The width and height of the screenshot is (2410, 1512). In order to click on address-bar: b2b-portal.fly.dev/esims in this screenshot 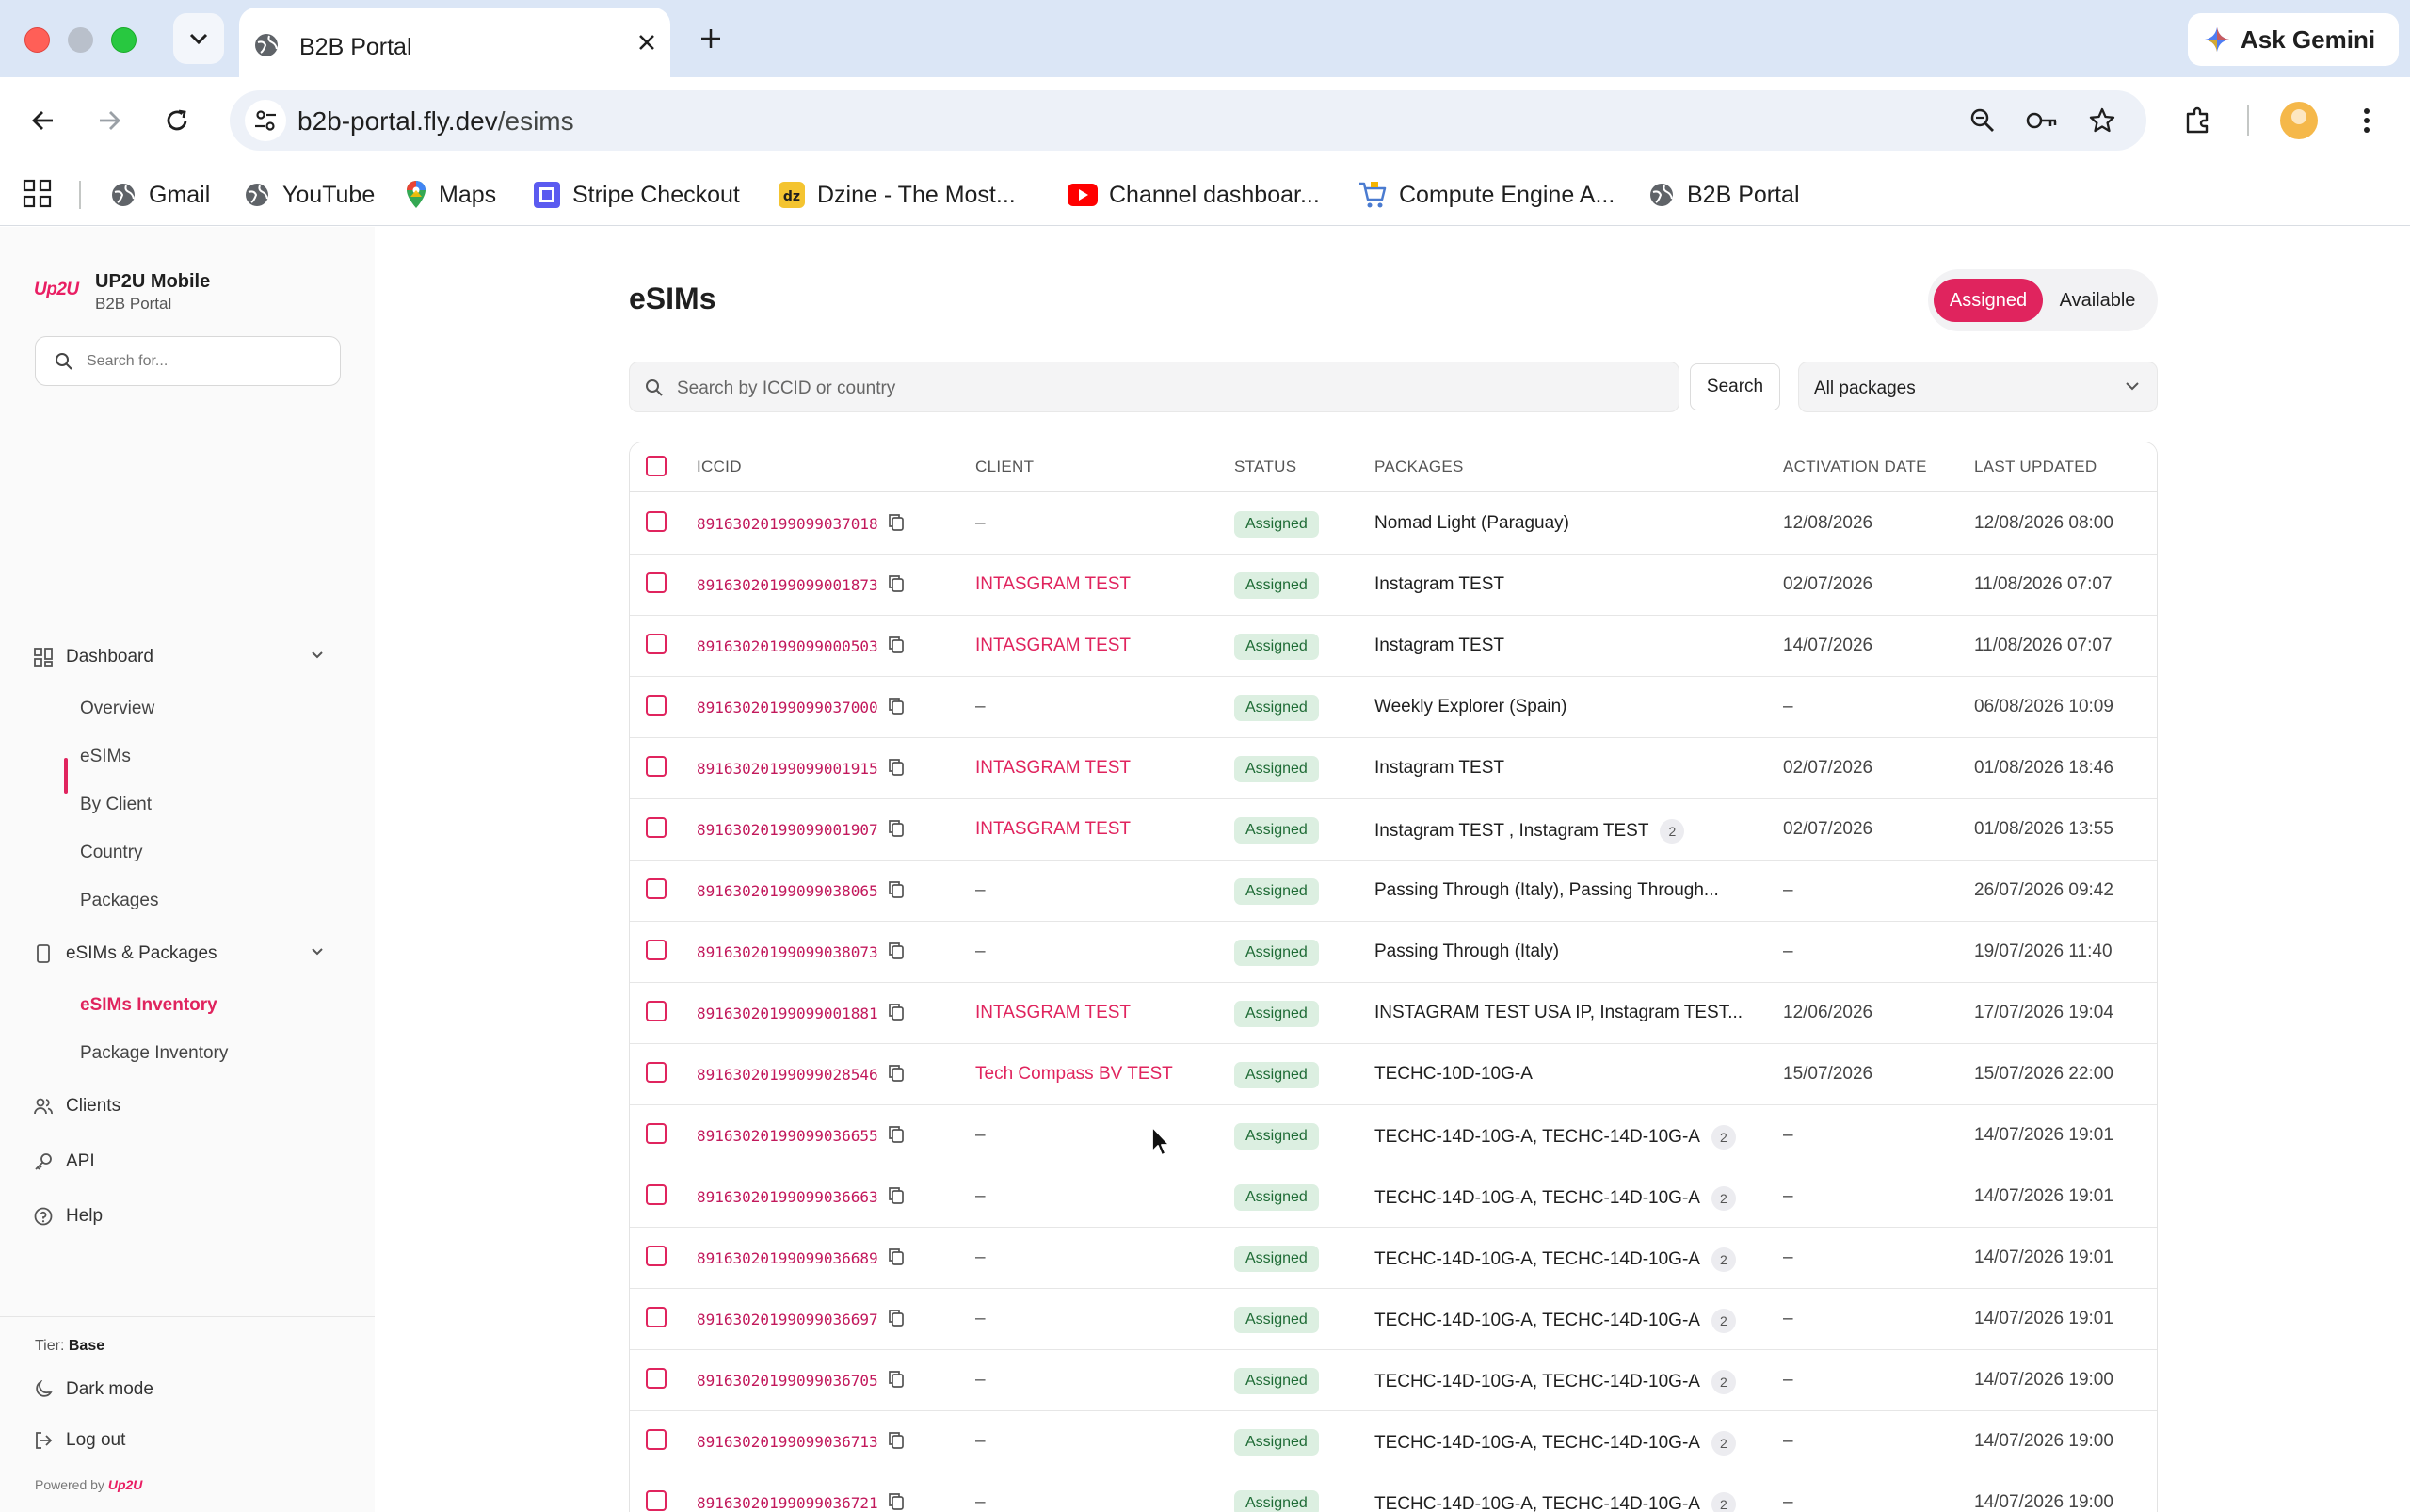, I will do `click(1188, 120)`.